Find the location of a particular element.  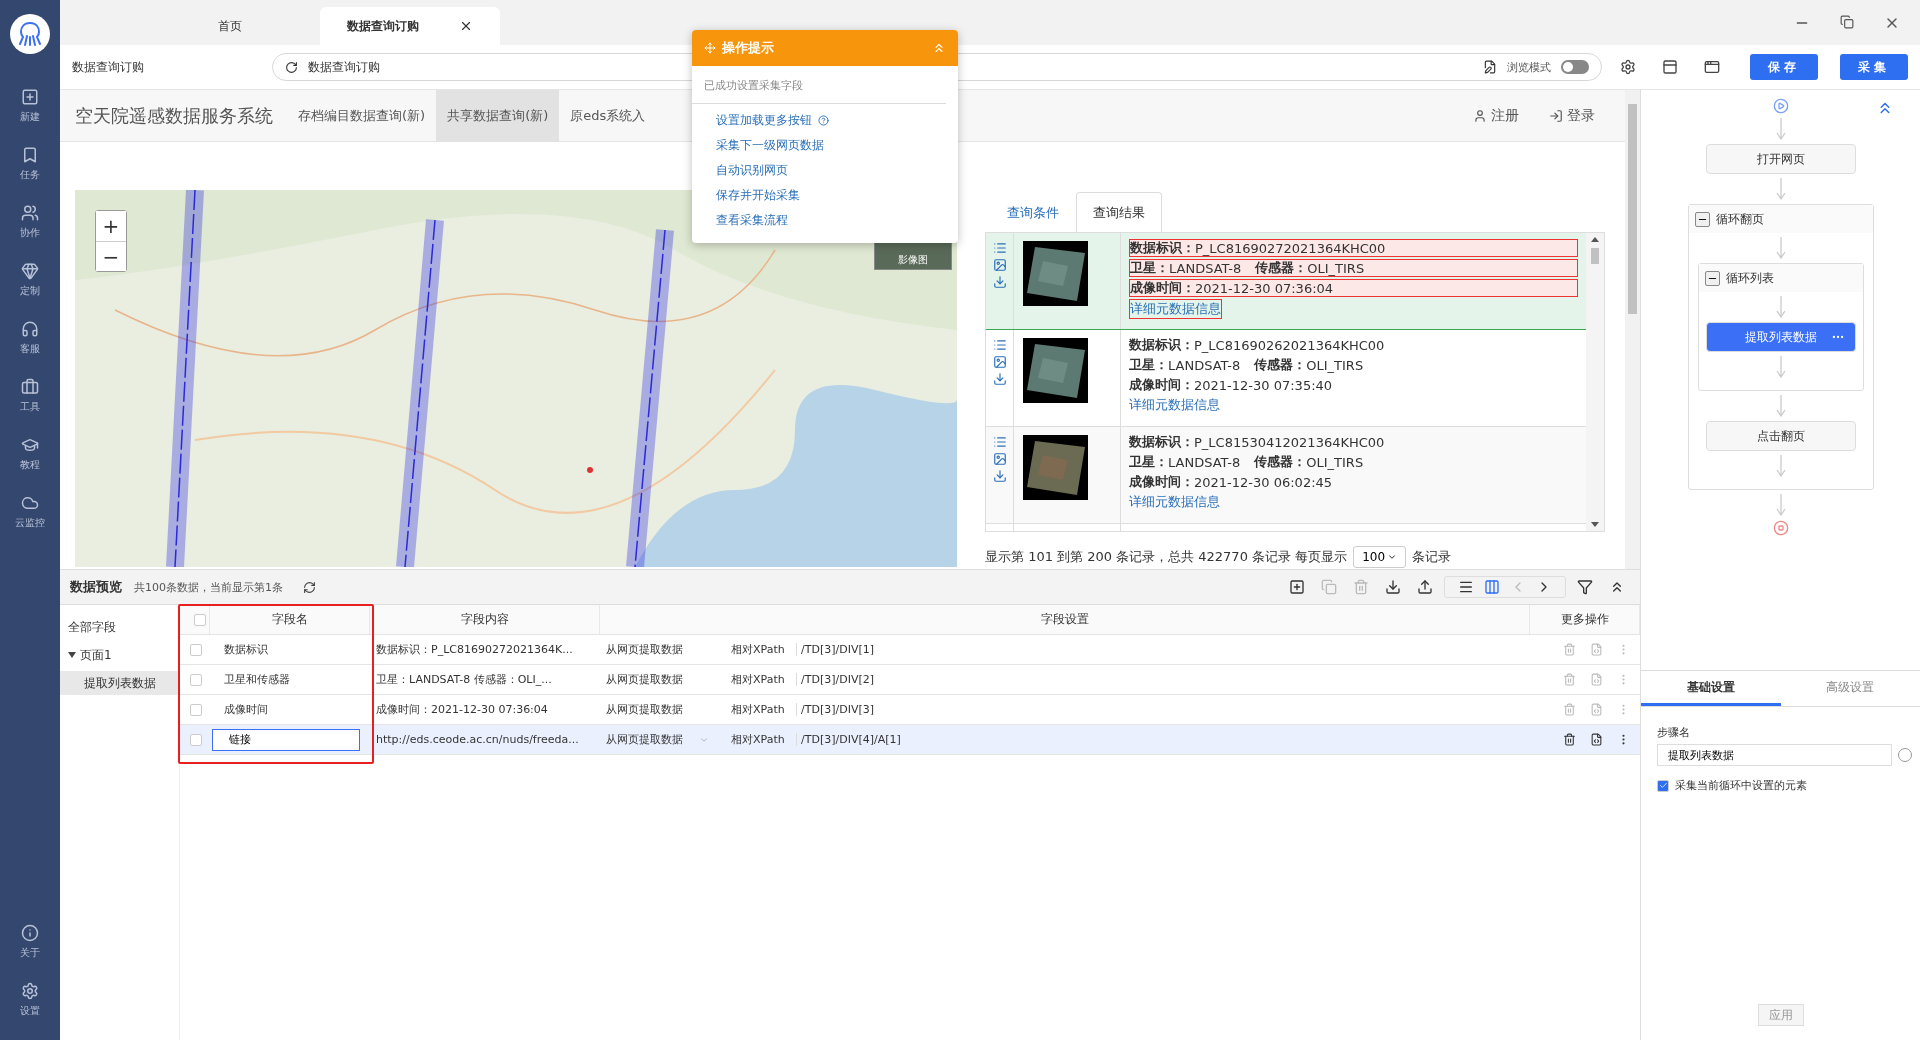

sidebar-item: 新建 is located at coordinates (30, 117).